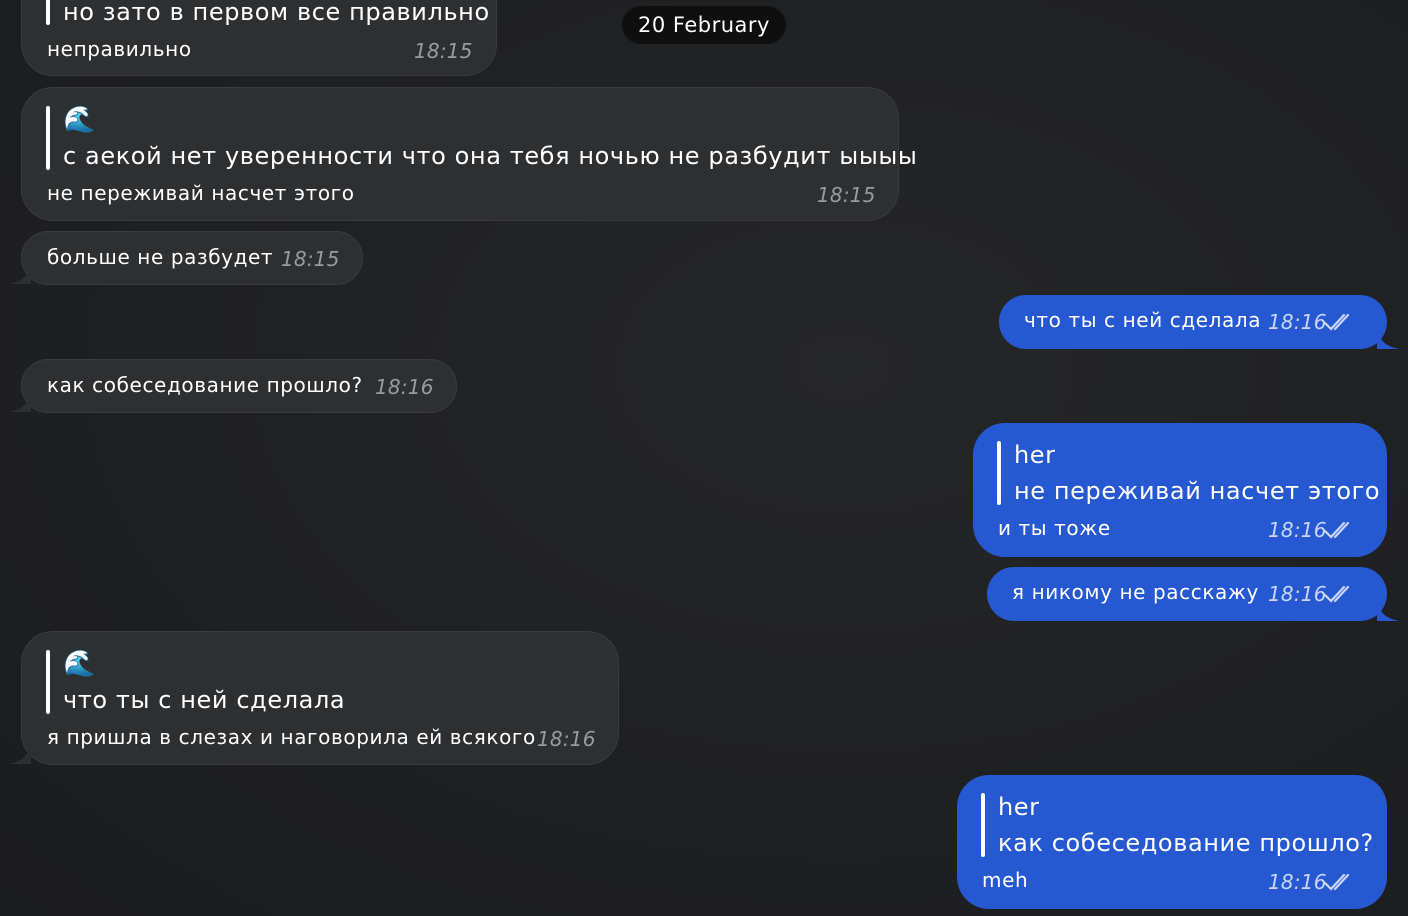 Image resolution: width=1408 pixels, height=916 pixels. Describe the element at coordinates (1186, 843) in the screenshot. I see `reply-quote-text: как собеседование прошло?` at that location.